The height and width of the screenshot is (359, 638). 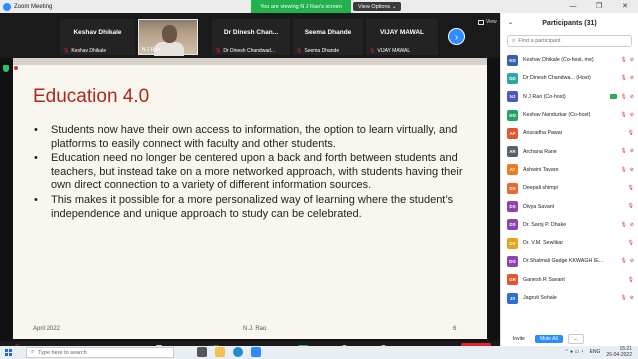 What do you see at coordinates (519, 339) in the screenshot?
I see `invite-button: Invite` at bounding box center [519, 339].